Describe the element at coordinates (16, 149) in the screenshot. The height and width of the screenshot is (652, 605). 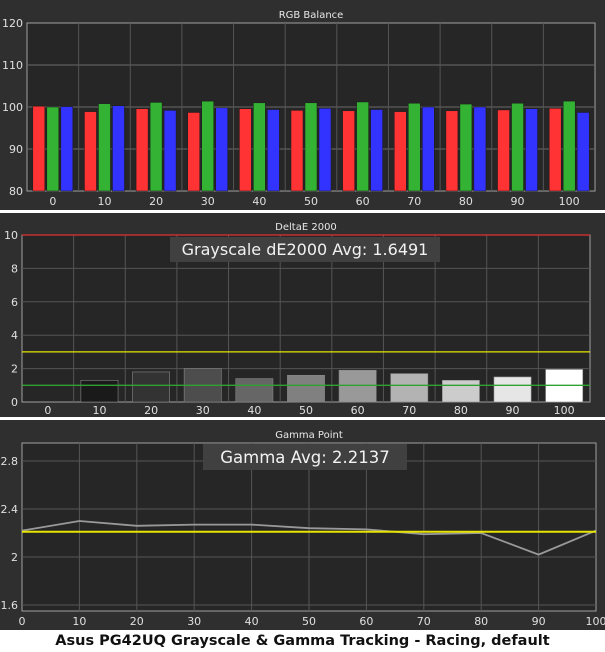
I see `y-tick-label: 90` at that location.